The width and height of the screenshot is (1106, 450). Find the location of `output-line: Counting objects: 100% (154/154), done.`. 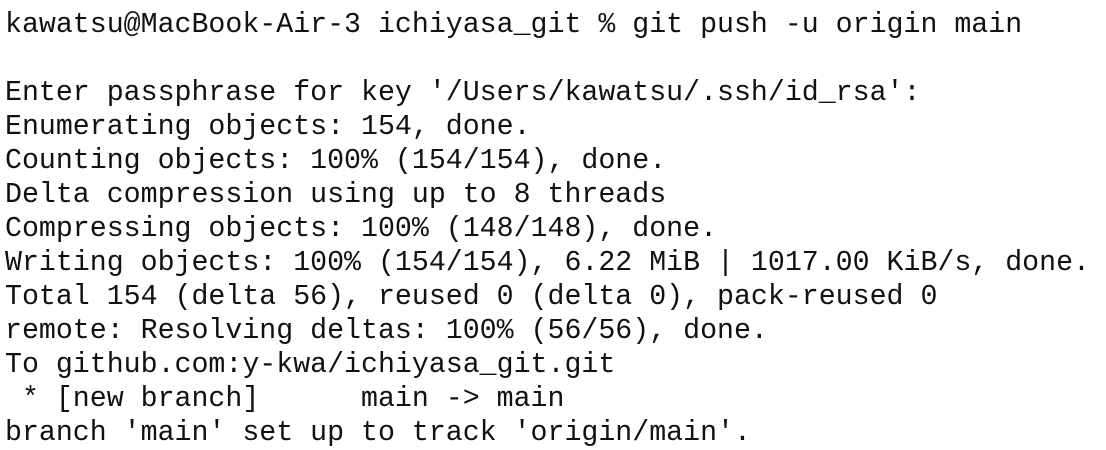

output-line: Counting objects: 100% (154/154), done. is located at coordinates (336, 161).